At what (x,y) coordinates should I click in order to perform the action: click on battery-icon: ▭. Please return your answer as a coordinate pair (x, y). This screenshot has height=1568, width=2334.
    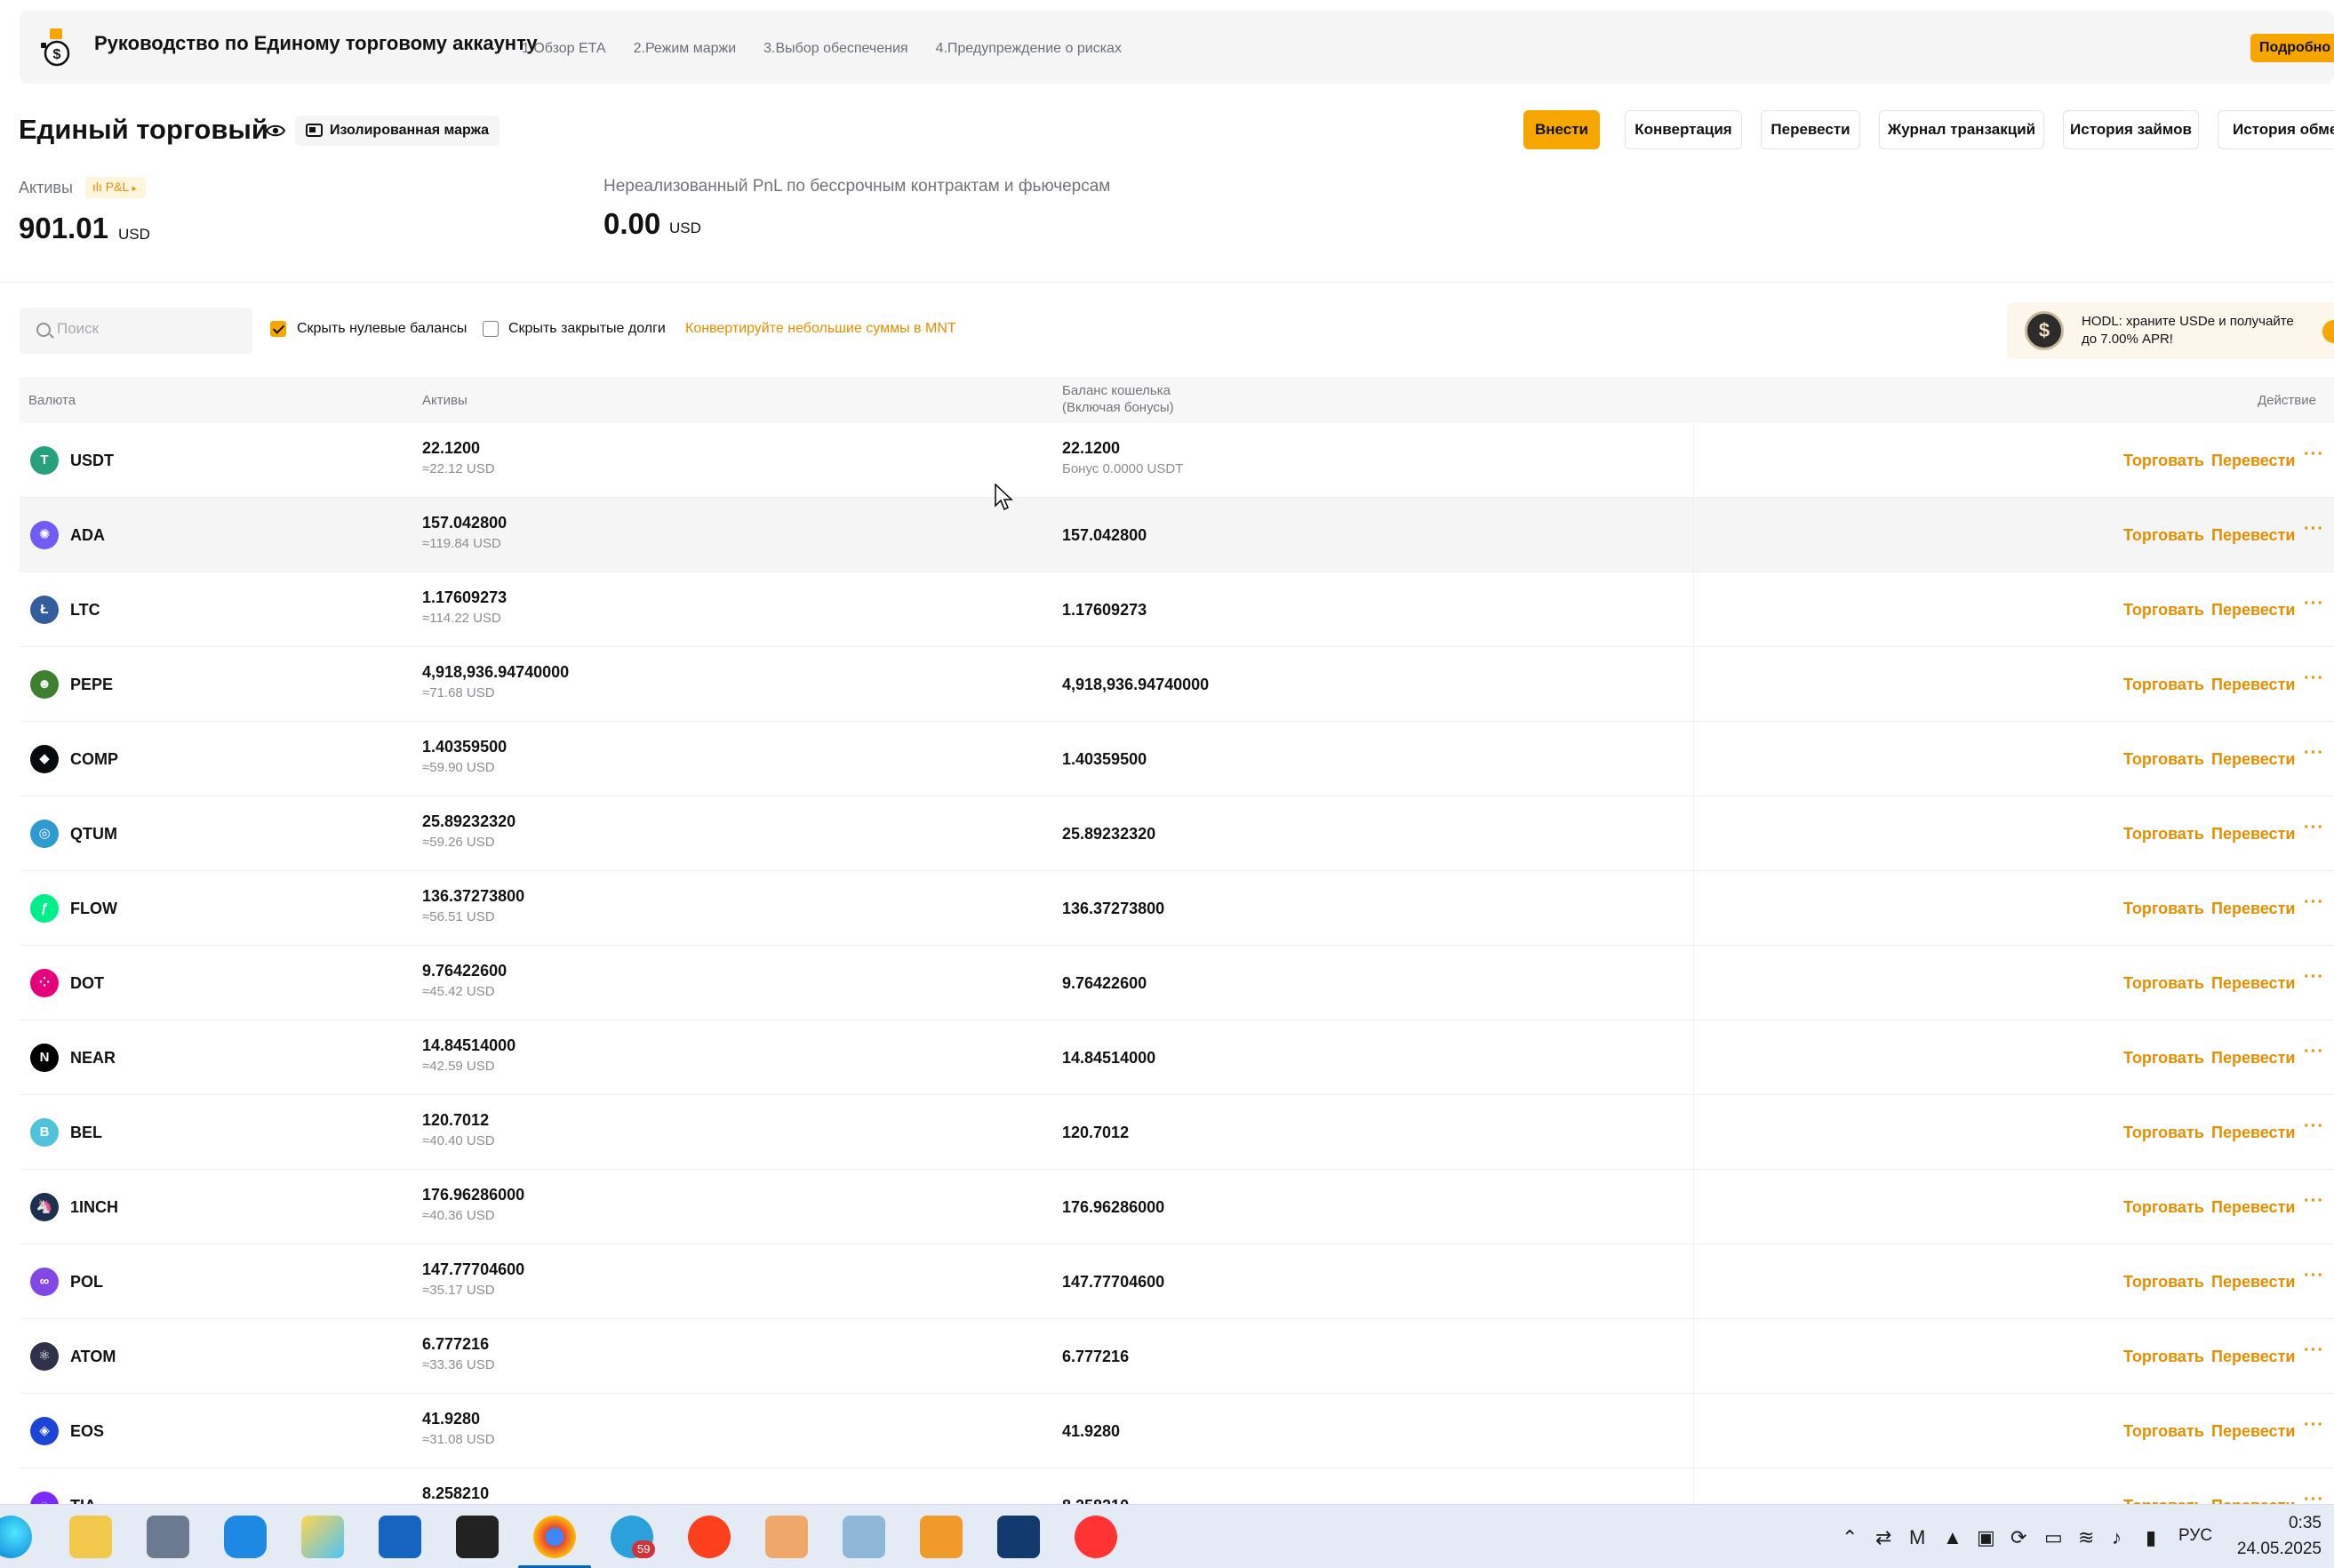
    Looking at the image, I should click on (2053, 1537).